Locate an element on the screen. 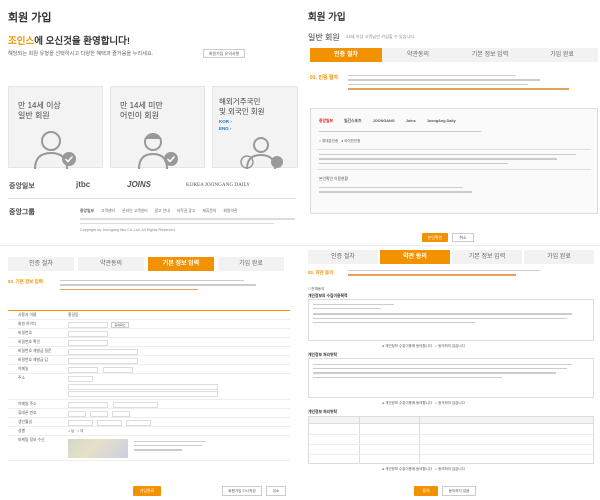 The height and width of the screenshot is (500, 600). agree-radios-3: ● 개인정보 수집이용에 동의합니다 ○ 동의하지 않습니다 is located at coordinates (423, 469).